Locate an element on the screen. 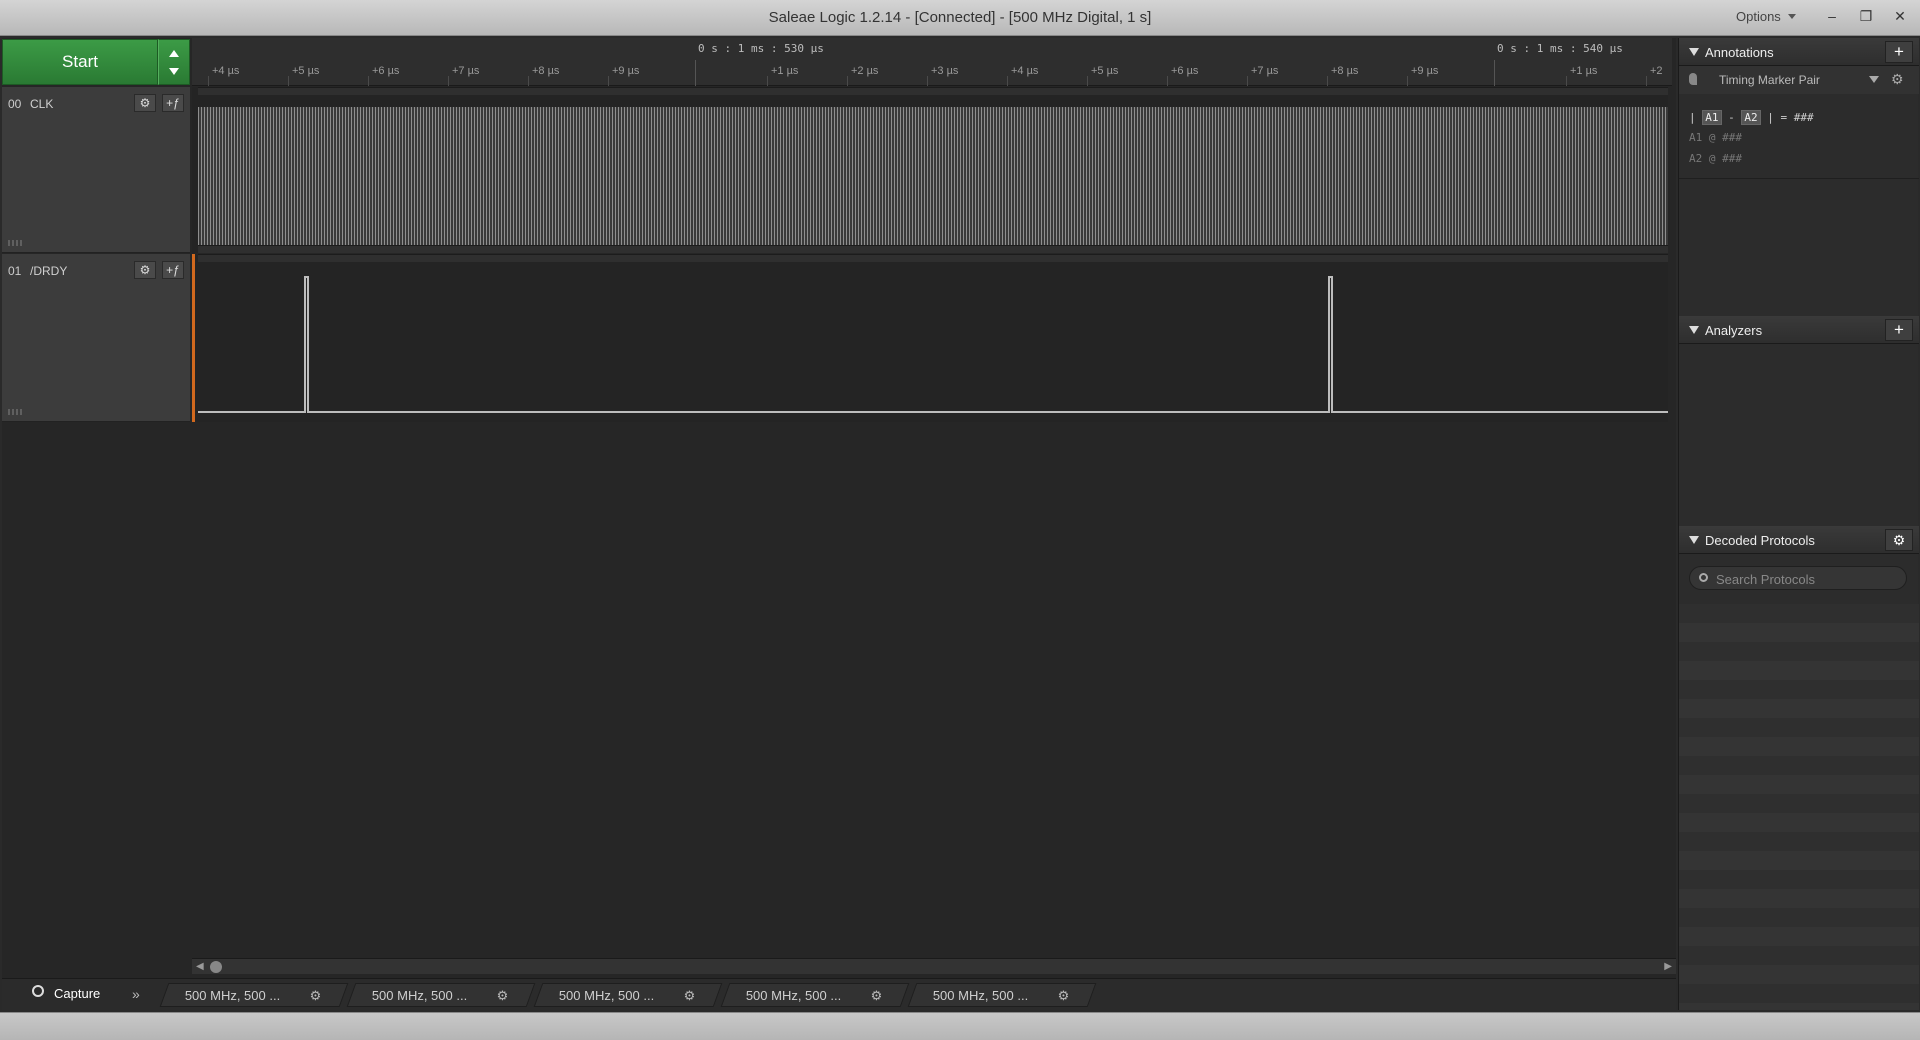  restore-button: ❐ is located at coordinates (1866, 16).